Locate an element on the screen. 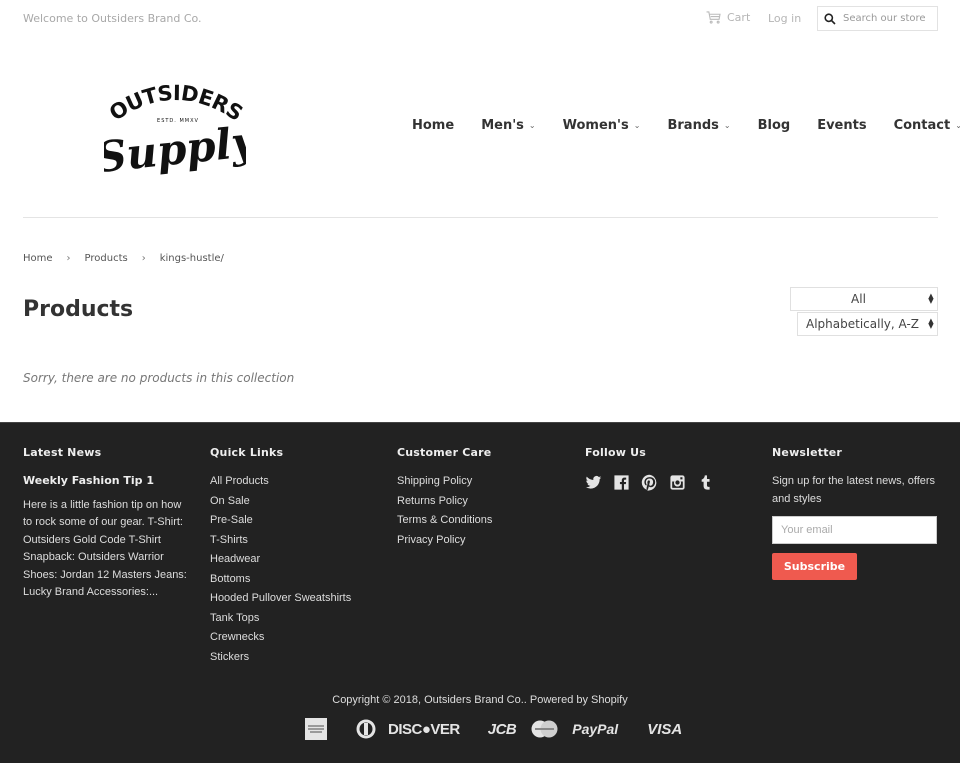 The height and width of the screenshot is (763, 960). payment-icons: DISC●VER JCB PayPal VISA is located at coordinates (493, 729).